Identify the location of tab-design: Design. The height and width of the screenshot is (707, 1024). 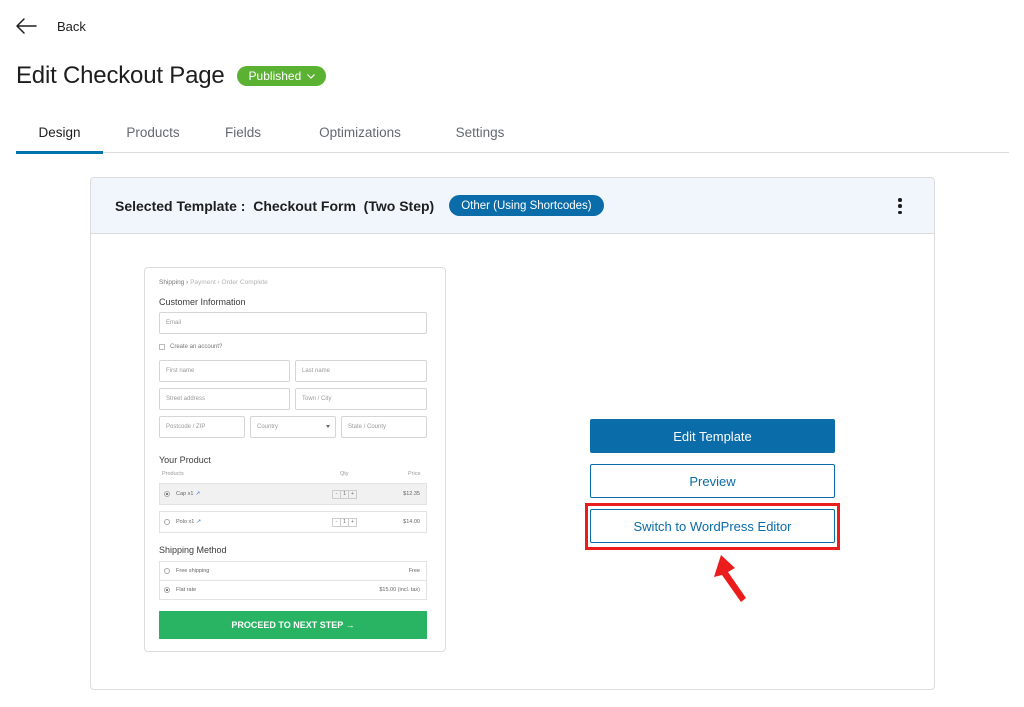
(59, 133).